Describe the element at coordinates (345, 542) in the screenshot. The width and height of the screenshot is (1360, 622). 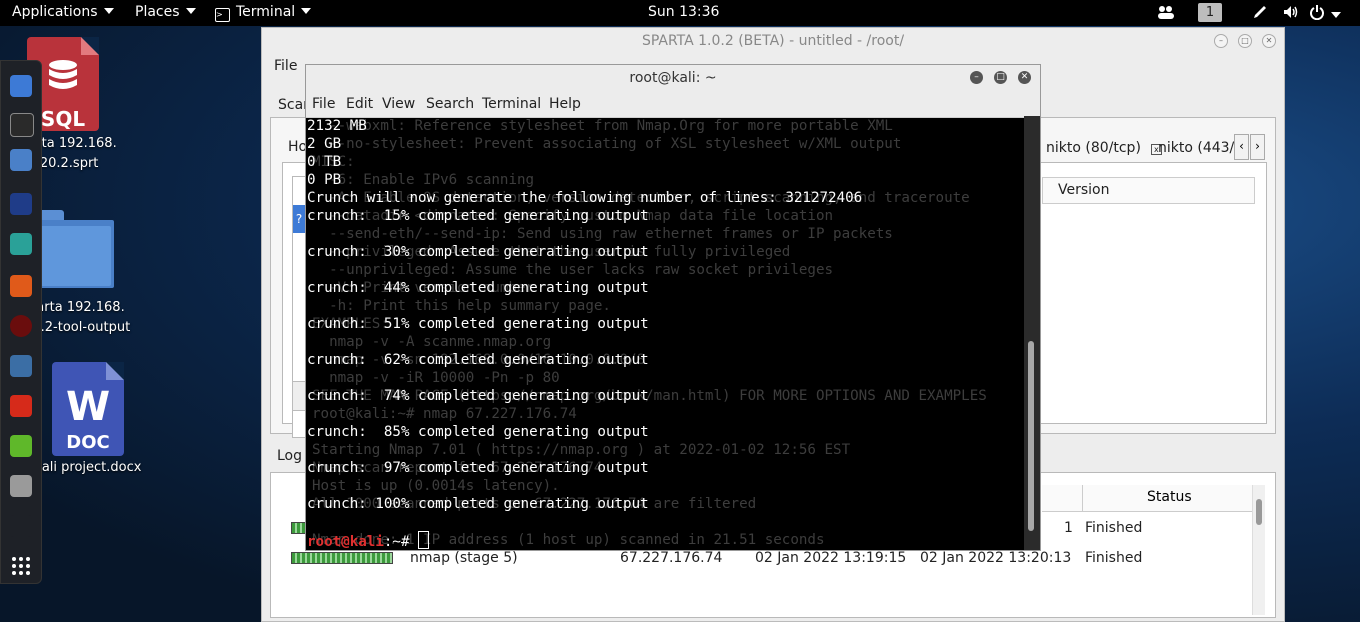
I see `prompt-user: root@kali` at that location.